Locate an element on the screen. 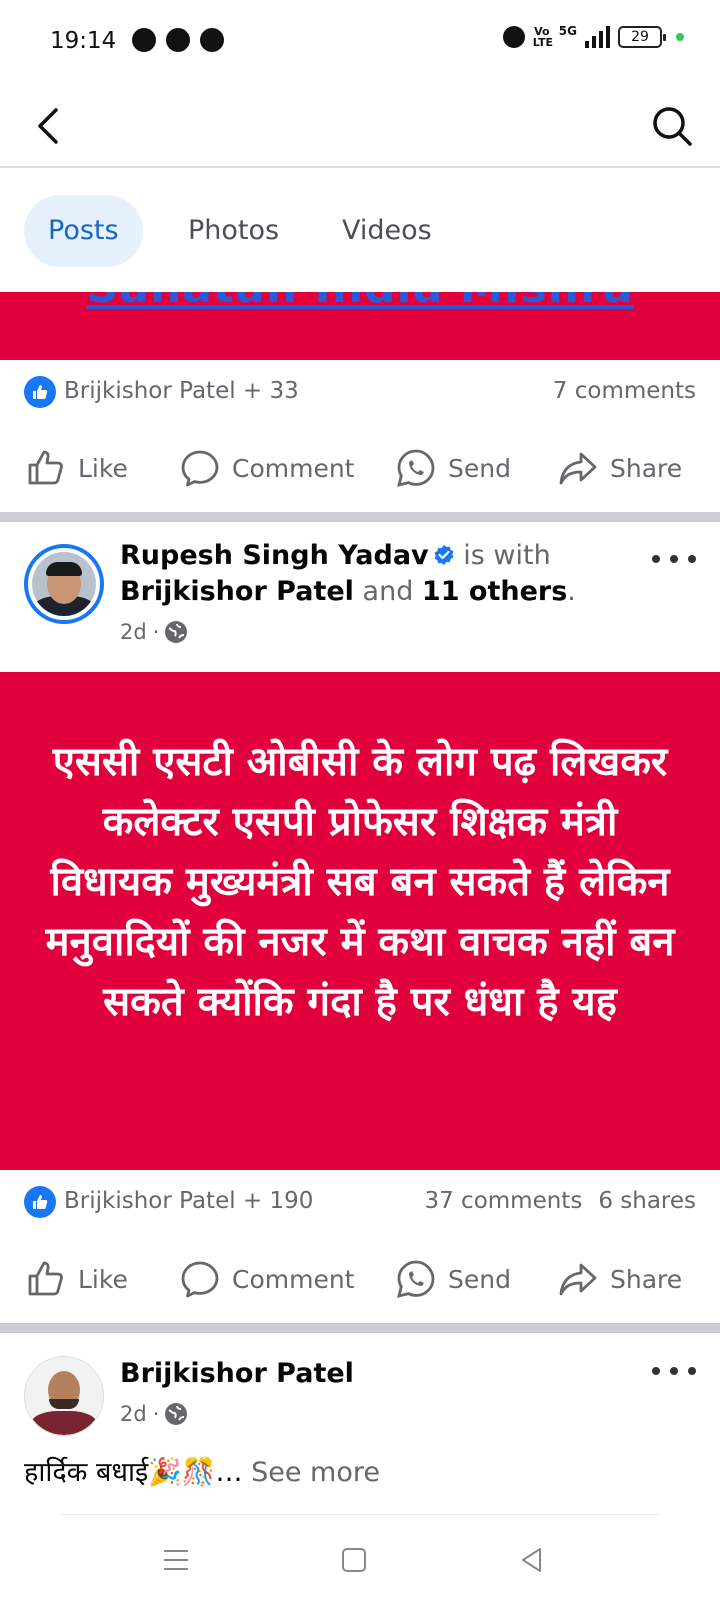 The image size is (720, 1604). post1-reactions: Brijkishor Patel + 33 7 comments is located at coordinates (360, 392).